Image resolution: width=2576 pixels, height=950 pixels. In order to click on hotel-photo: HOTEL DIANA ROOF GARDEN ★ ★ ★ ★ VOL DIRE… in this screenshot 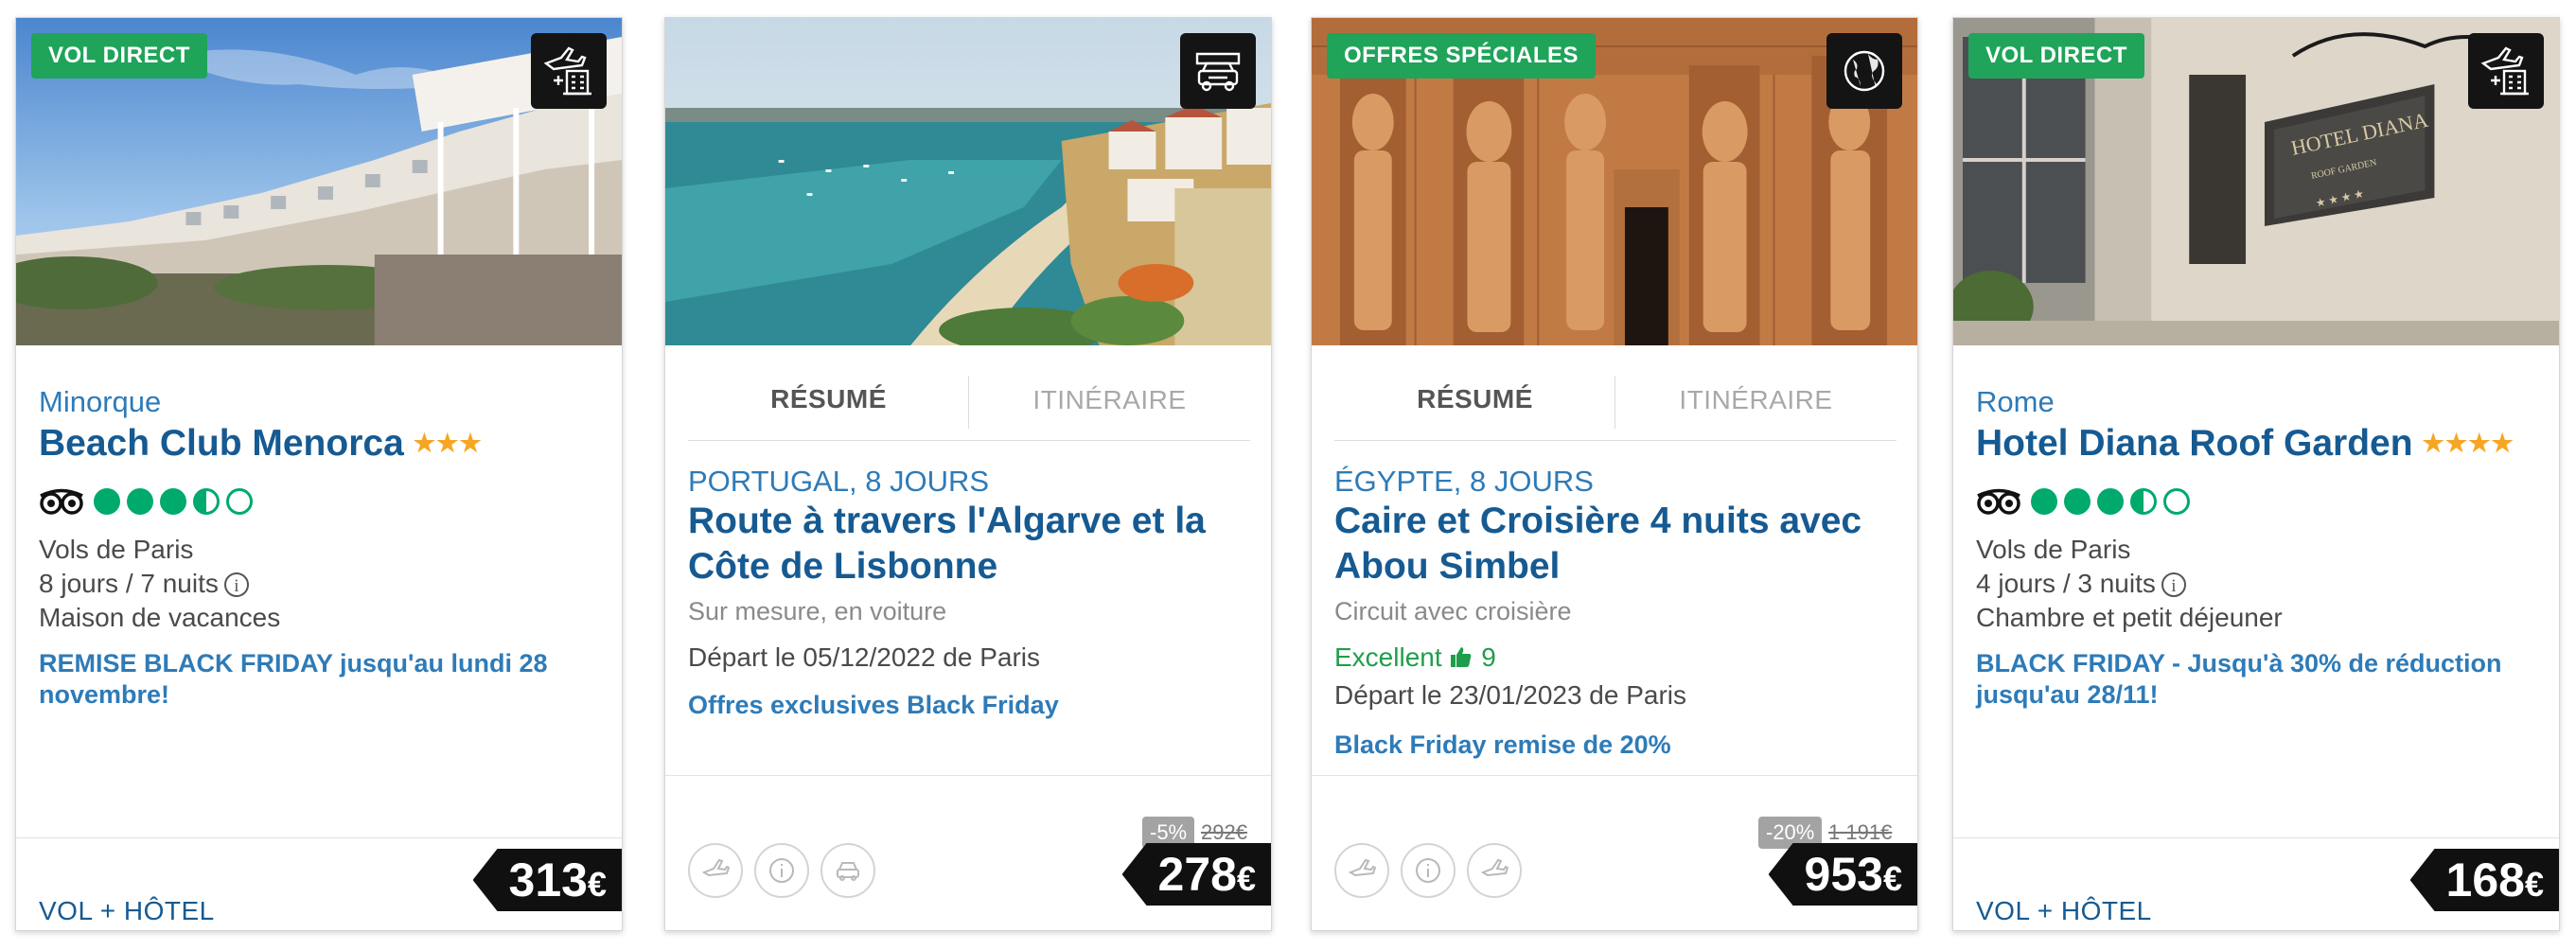, I will do `click(2256, 181)`.